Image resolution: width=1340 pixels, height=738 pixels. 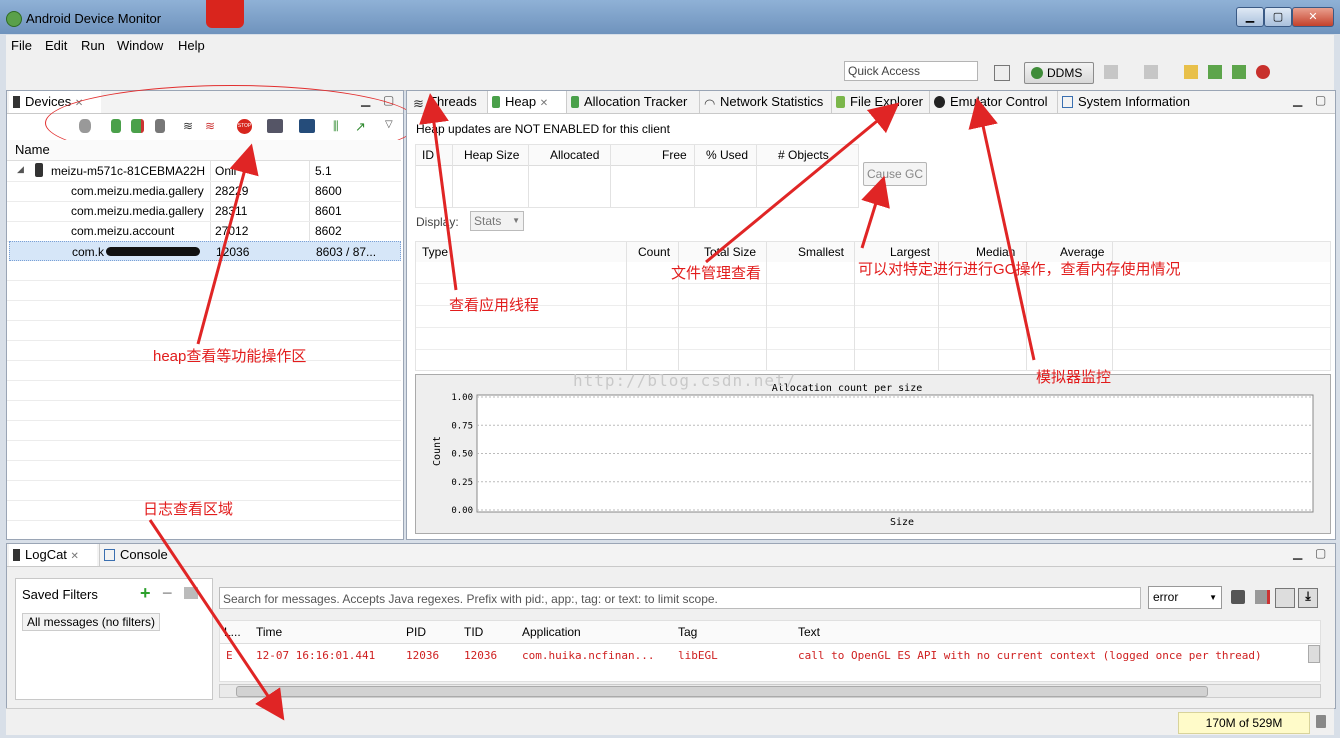 What do you see at coordinates (230, 356) in the screenshot?
I see `annotation-heap-ops: heap查看等功能操作区` at bounding box center [230, 356].